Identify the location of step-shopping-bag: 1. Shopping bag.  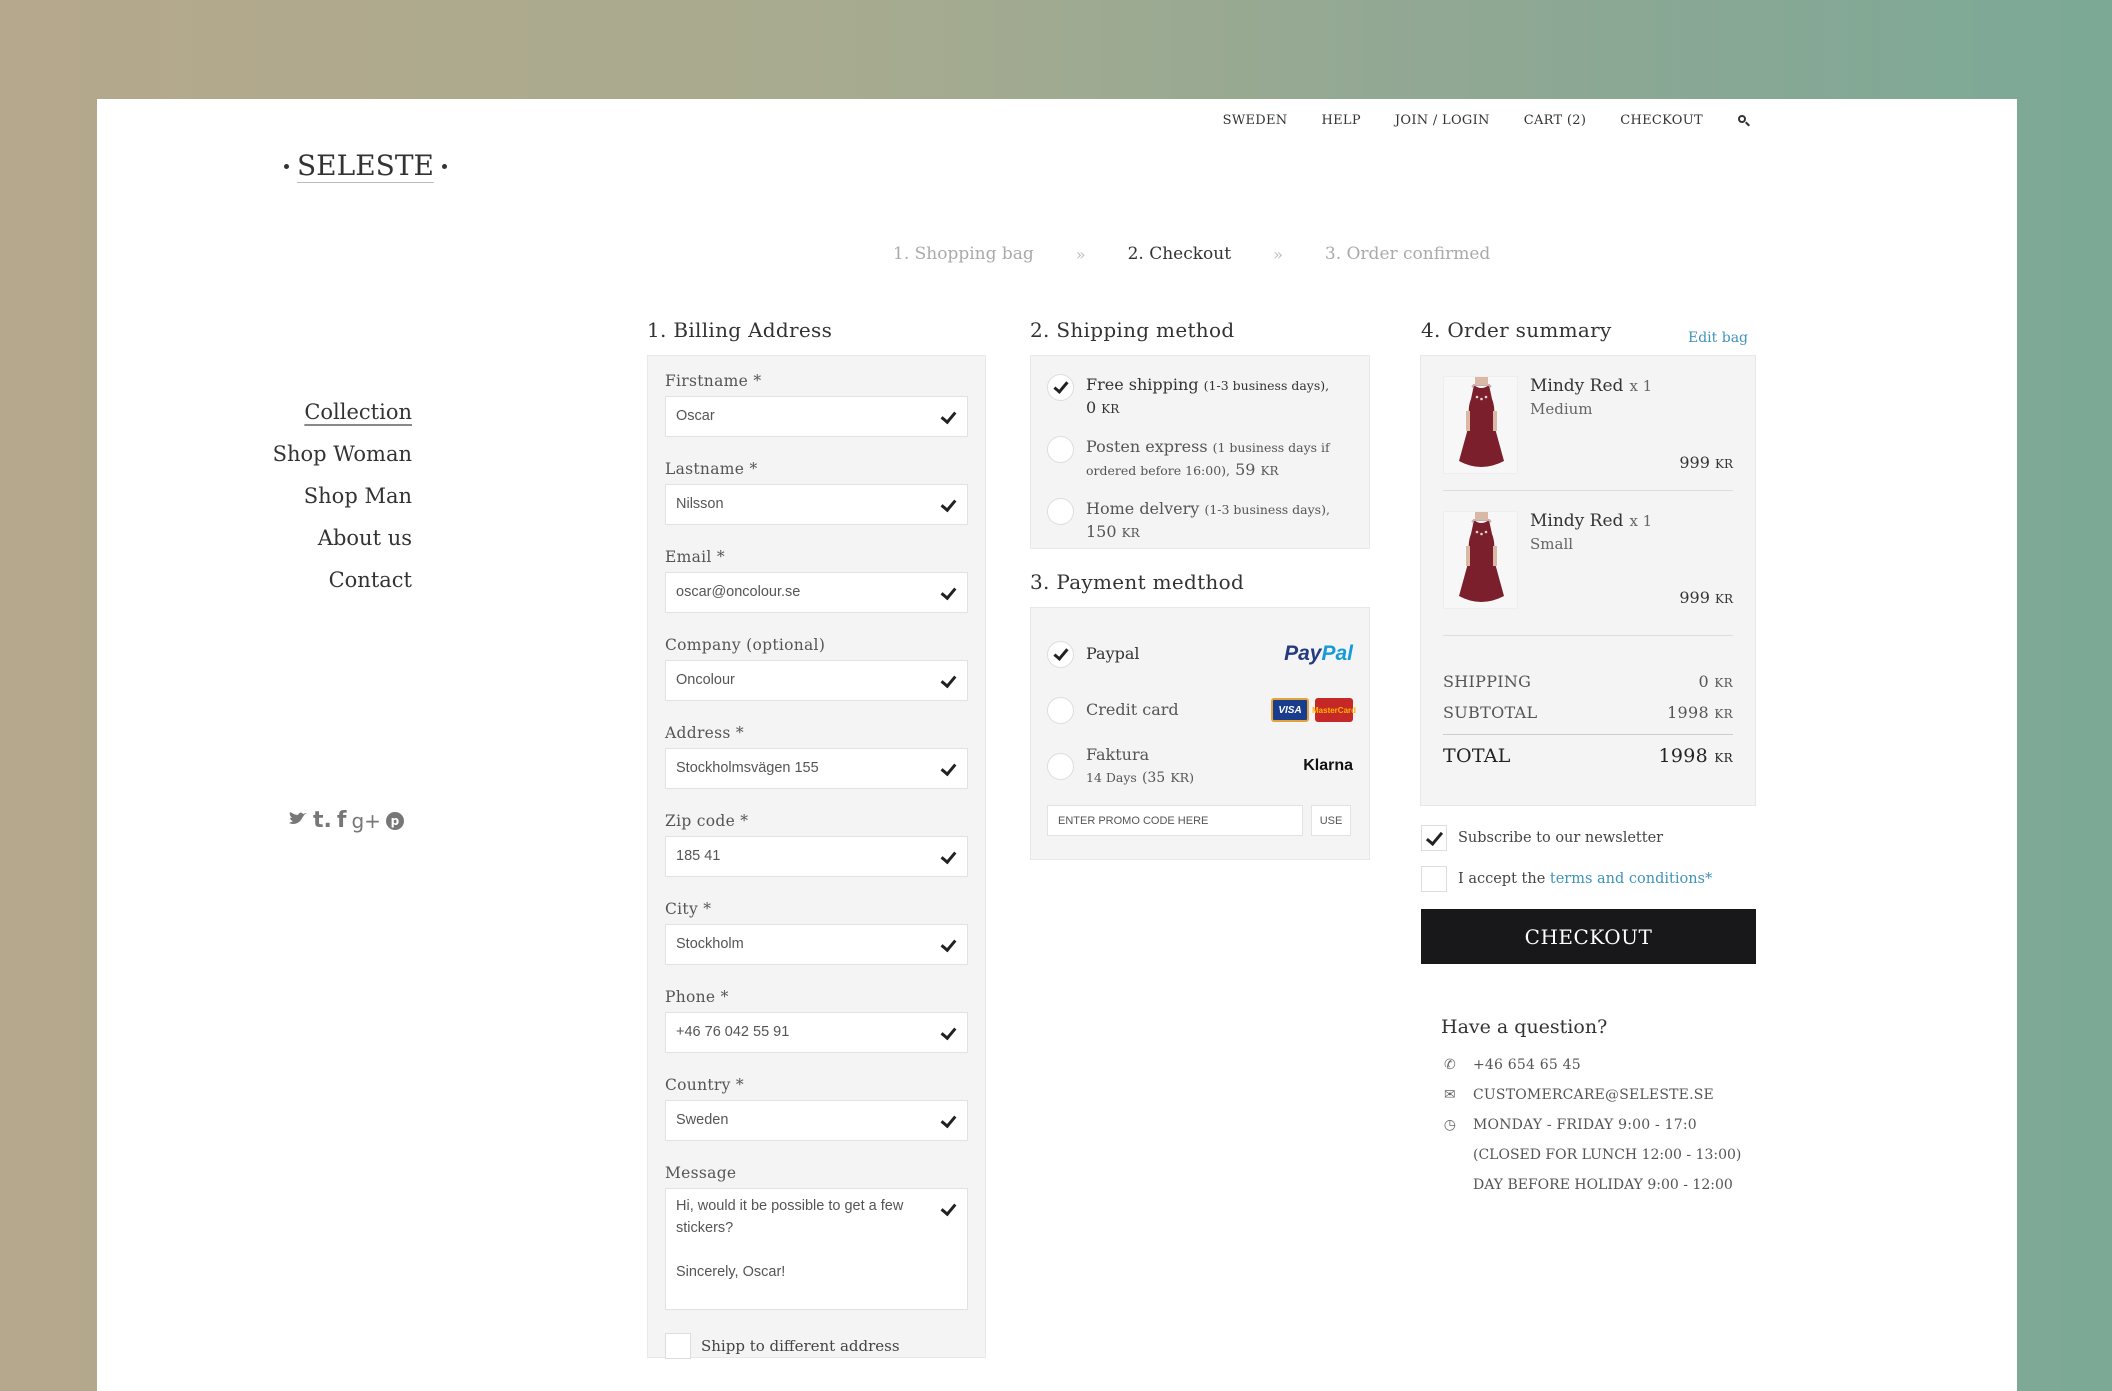
(963, 254).